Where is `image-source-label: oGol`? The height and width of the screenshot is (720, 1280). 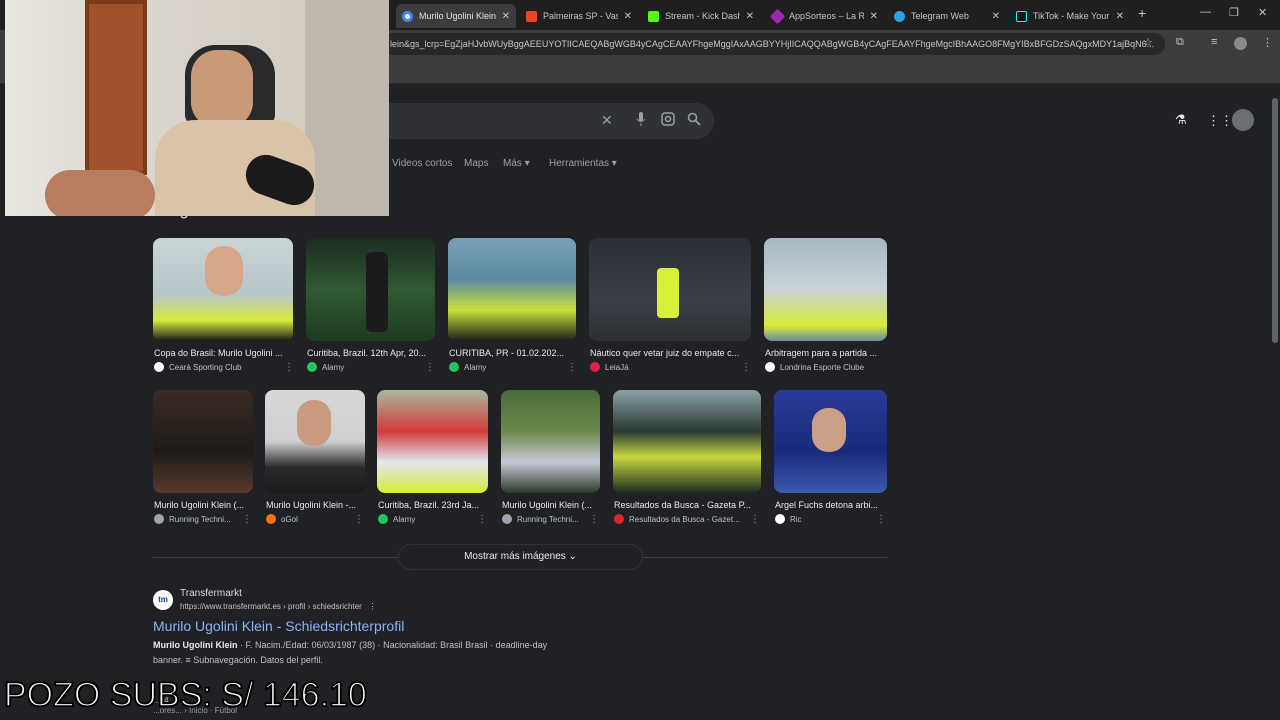
image-source-label: oGol is located at coordinates (289, 519).